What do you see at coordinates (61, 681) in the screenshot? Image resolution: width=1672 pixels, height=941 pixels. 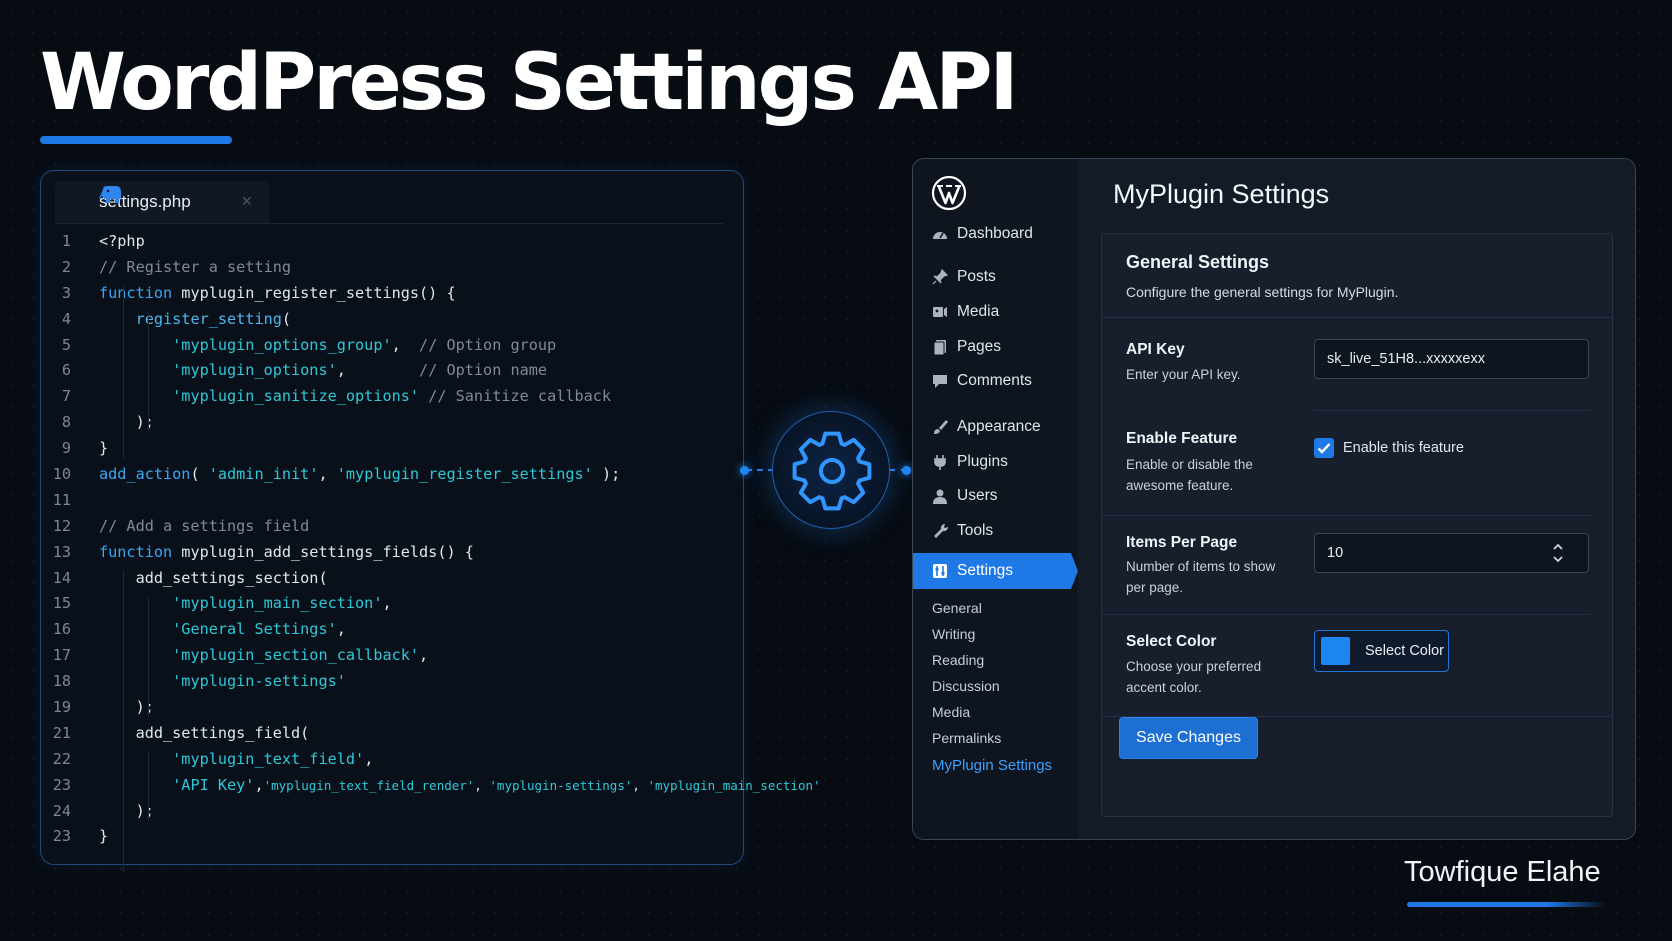 I see `line-number: 18` at bounding box center [61, 681].